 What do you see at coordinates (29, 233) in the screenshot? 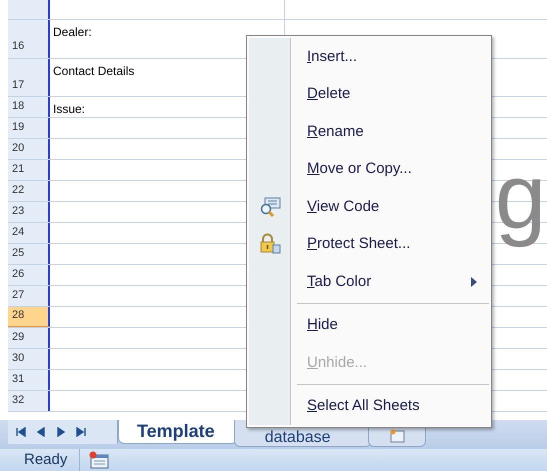
I see `row-header: 24` at bounding box center [29, 233].